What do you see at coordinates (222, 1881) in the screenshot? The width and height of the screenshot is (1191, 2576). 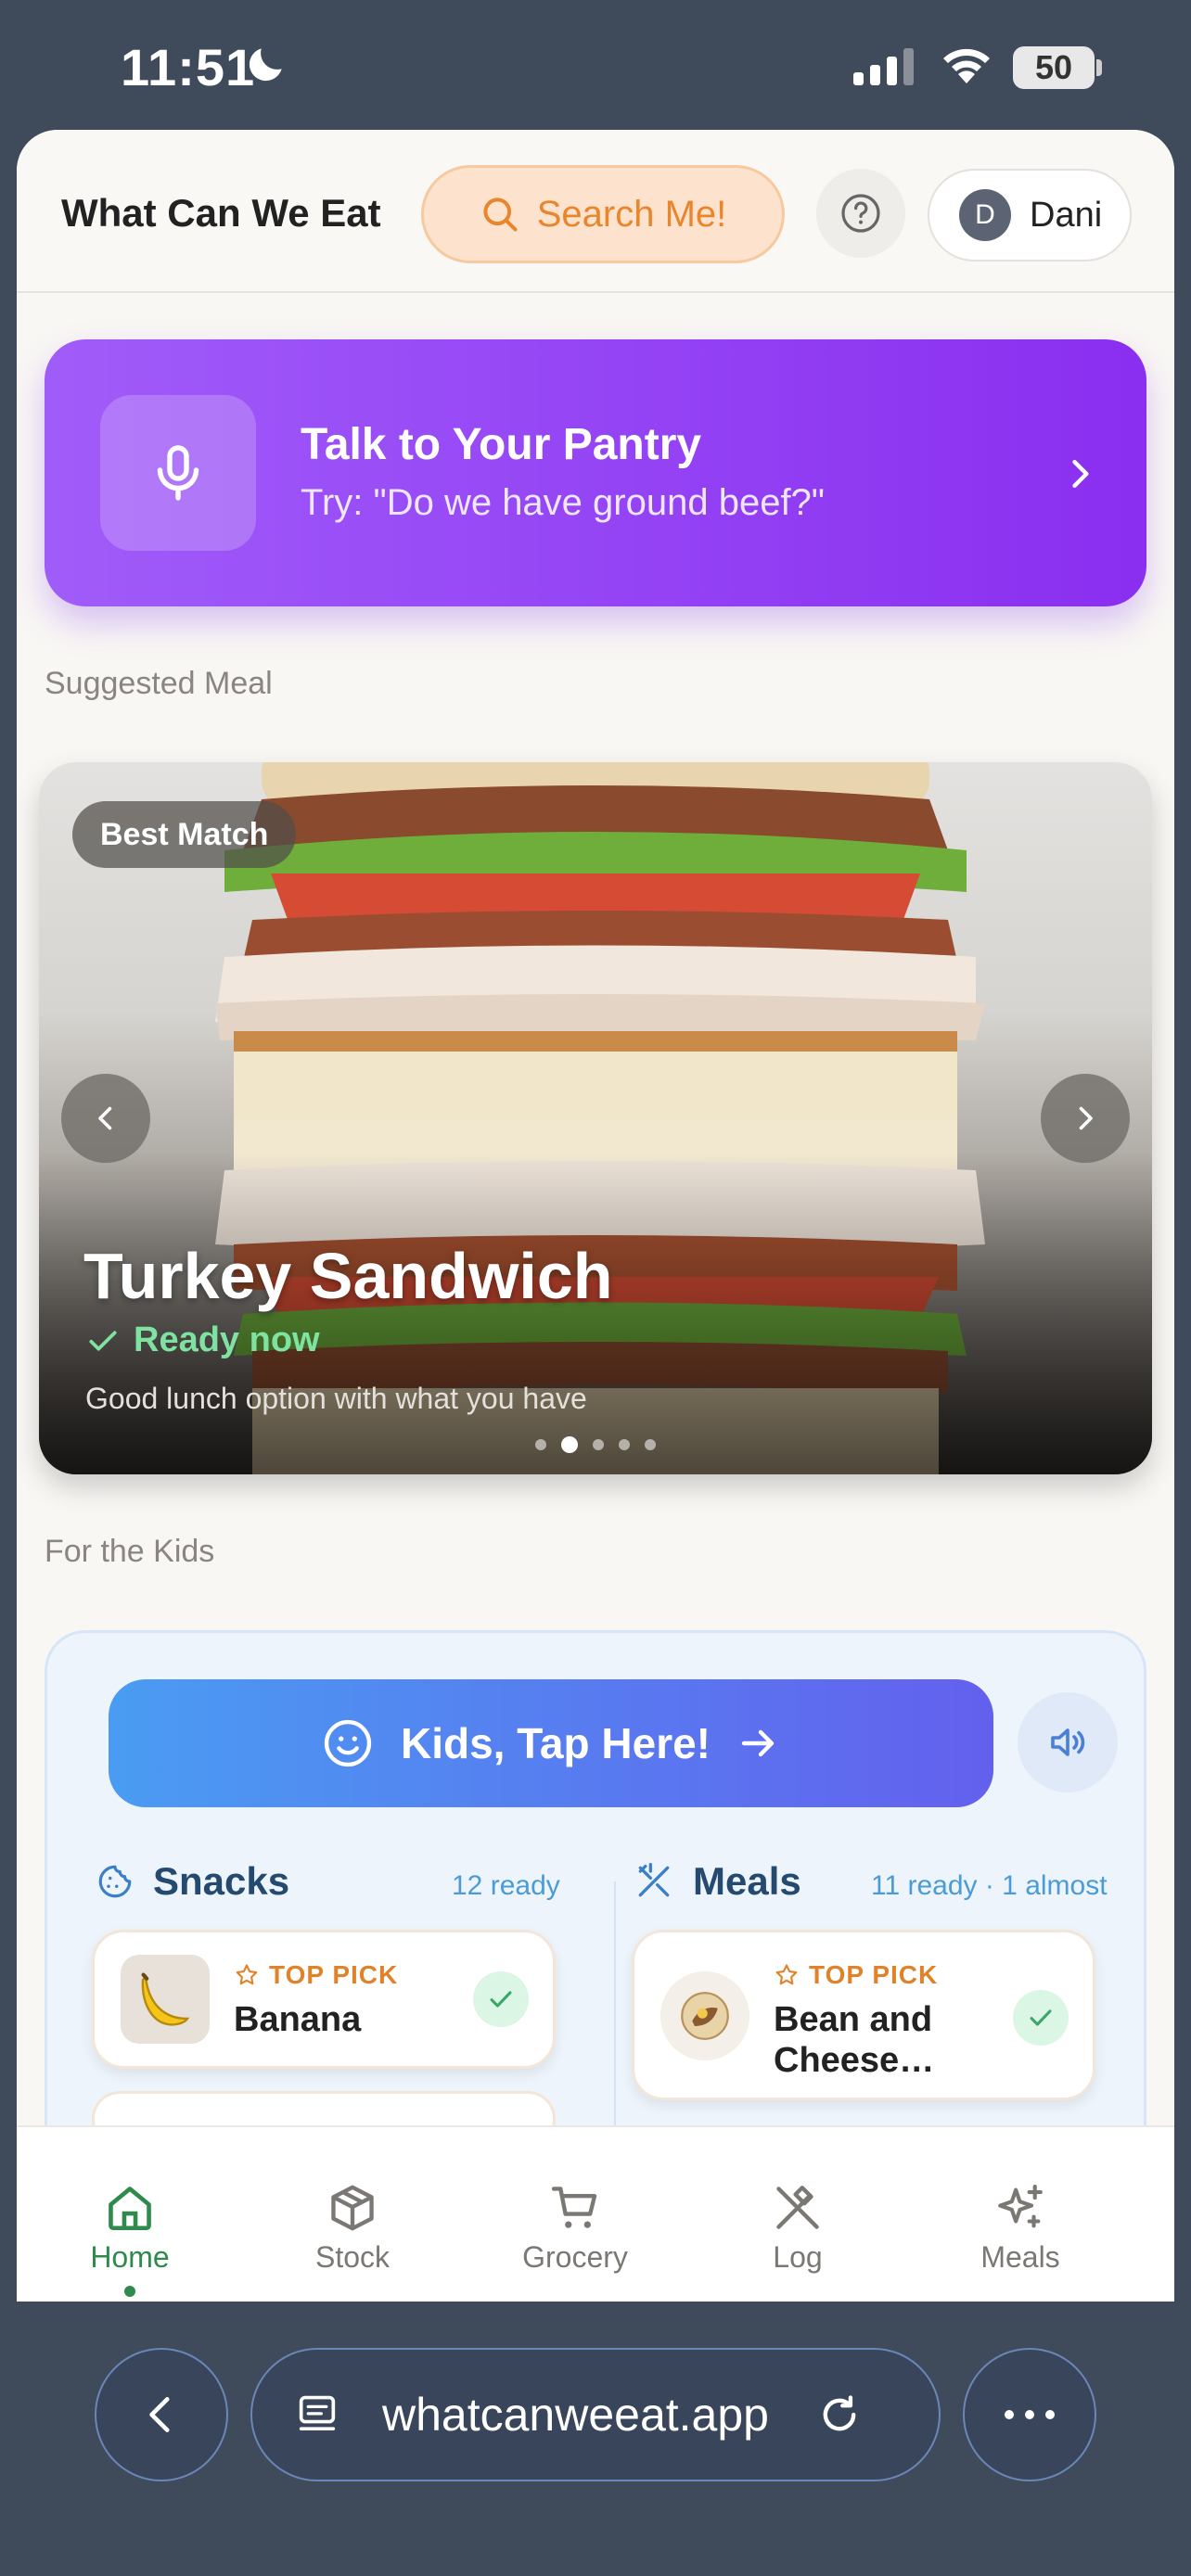 I see `snacks-title: Snacks` at bounding box center [222, 1881].